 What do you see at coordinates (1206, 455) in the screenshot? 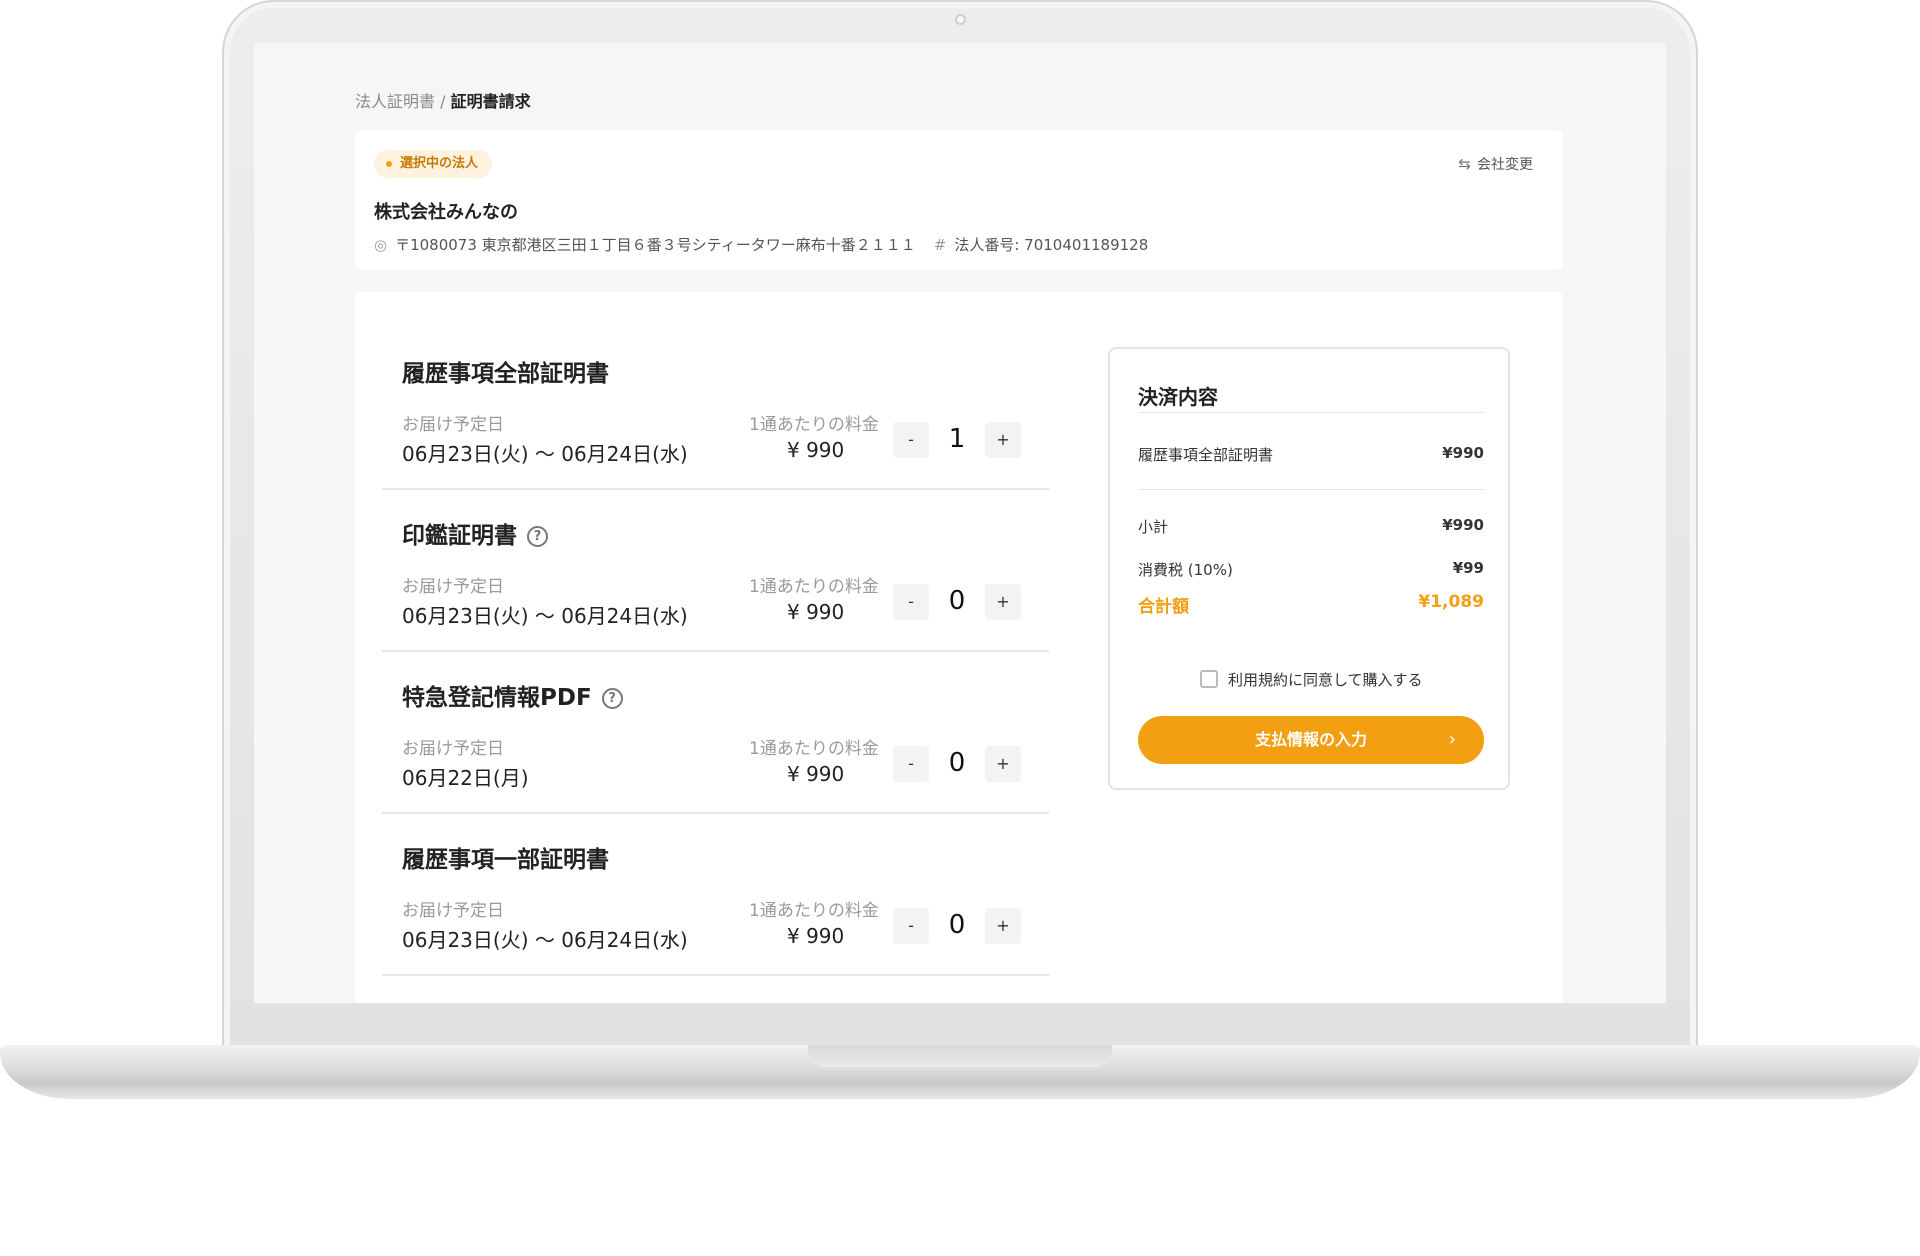
I see `line-item-label: 履歴事項全部証明書` at bounding box center [1206, 455].